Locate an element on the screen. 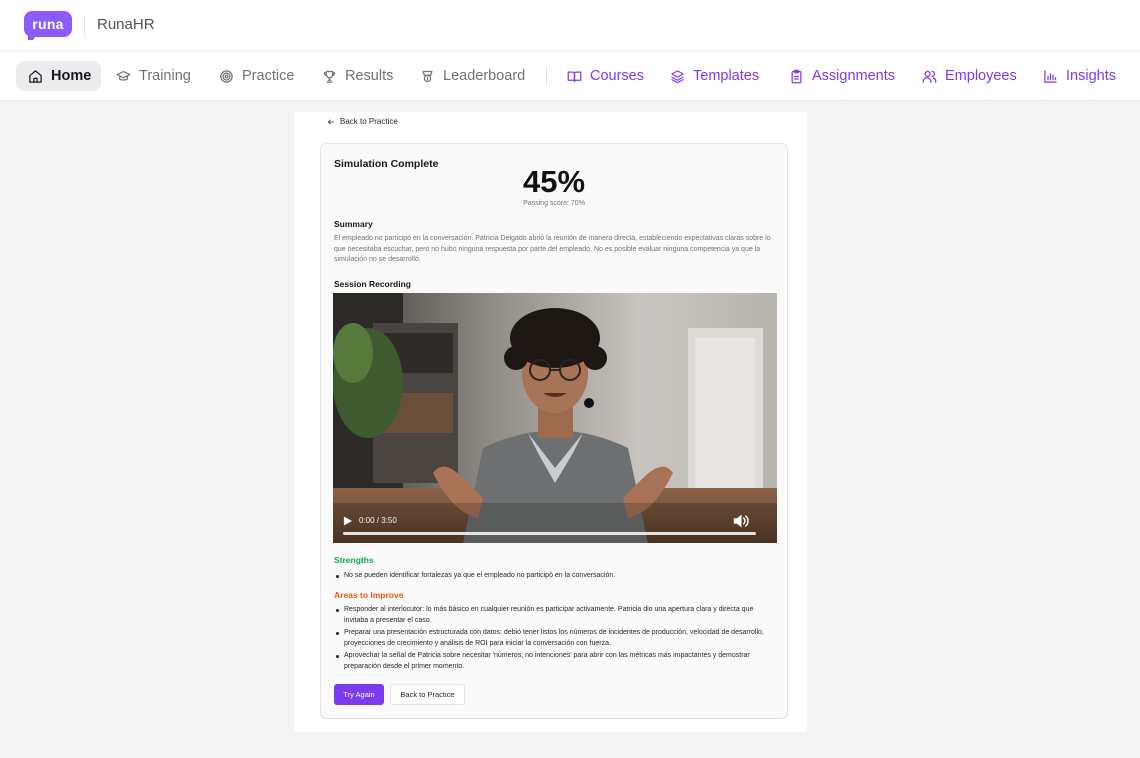 This screenshot has width=1140, height=758. bar-chart-icon is located at coordinates (1050, 76).